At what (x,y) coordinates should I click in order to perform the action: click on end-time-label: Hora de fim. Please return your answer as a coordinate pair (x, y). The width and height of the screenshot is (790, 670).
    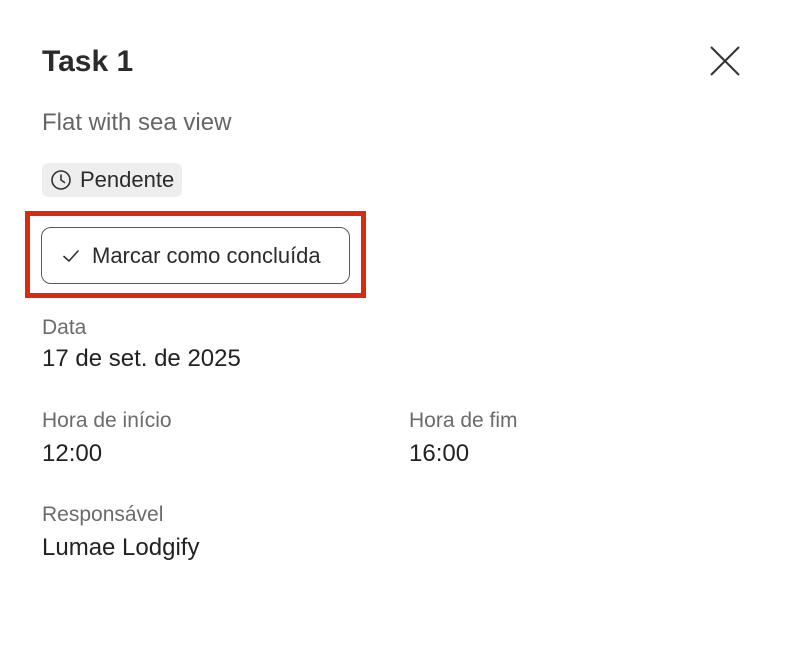
    Looking at the image, I should click on (463, 420).